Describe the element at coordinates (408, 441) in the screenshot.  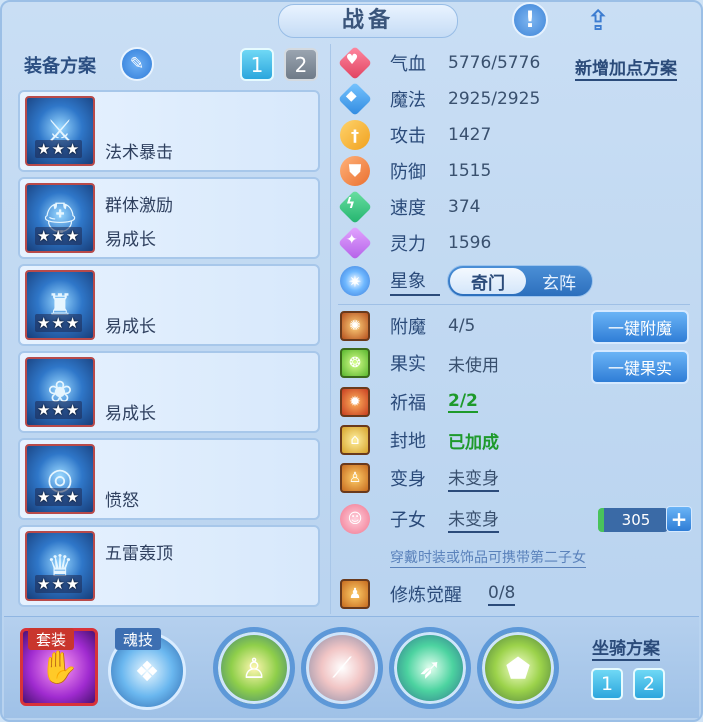
I see `fief-label: 封地` at that location.